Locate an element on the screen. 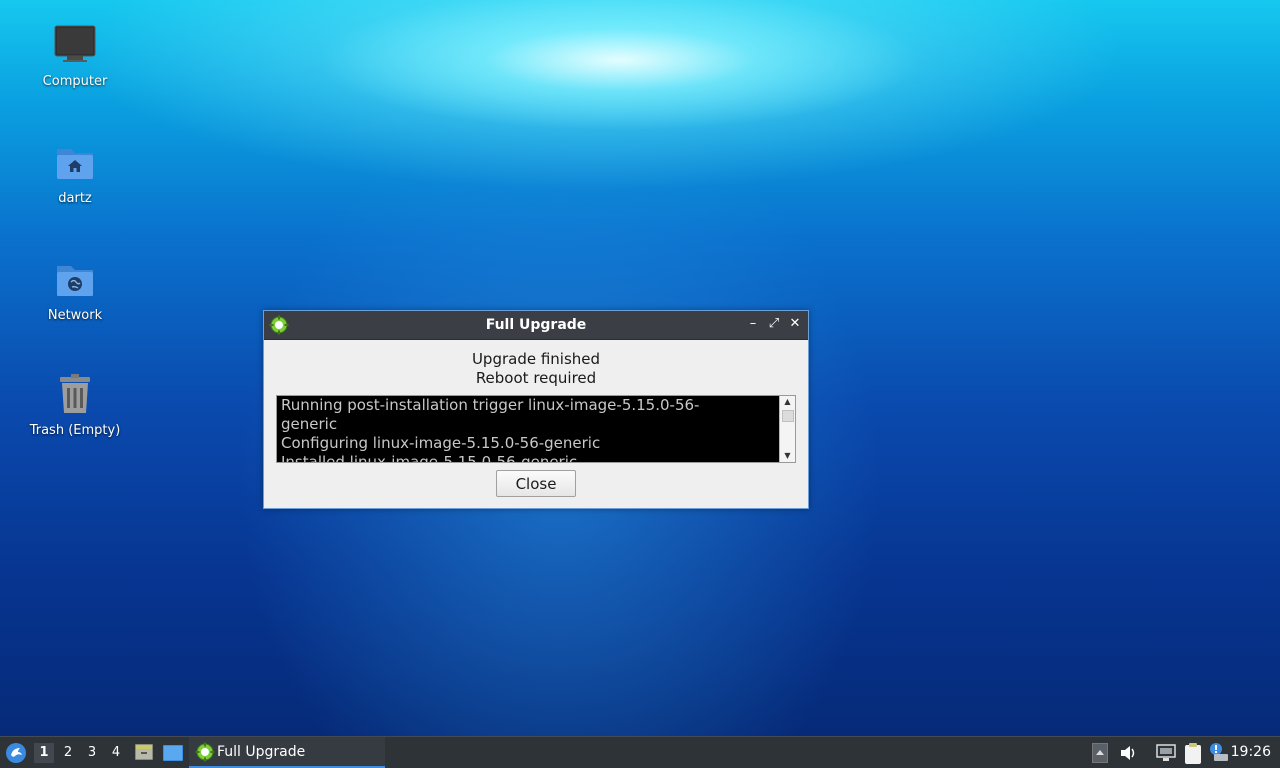  taskbar: 1 2 3 4 Full Upgrade 19:26 is located at coordinates (640, 752).